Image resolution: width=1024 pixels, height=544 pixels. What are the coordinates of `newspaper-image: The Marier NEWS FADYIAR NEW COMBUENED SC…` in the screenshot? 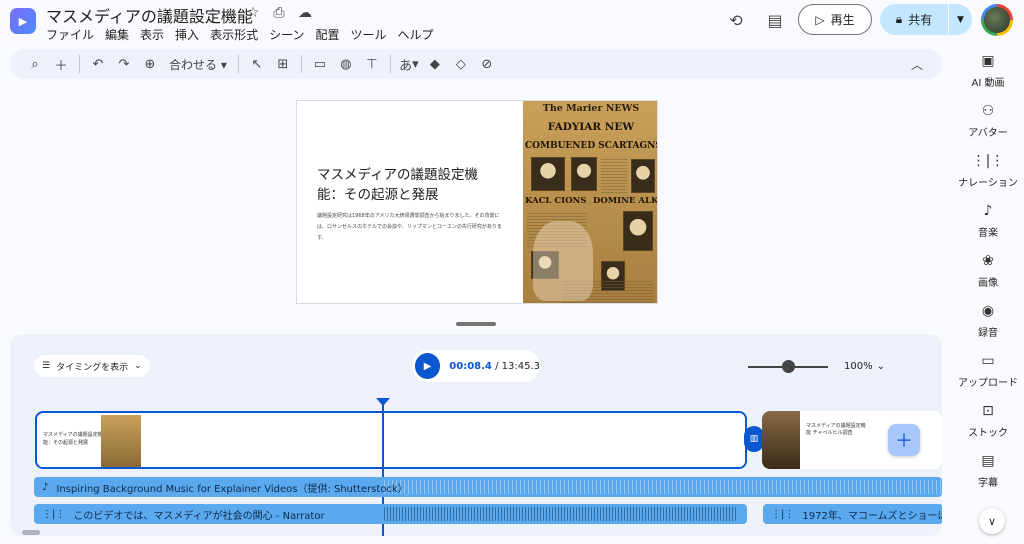 It's located at (590, 202).